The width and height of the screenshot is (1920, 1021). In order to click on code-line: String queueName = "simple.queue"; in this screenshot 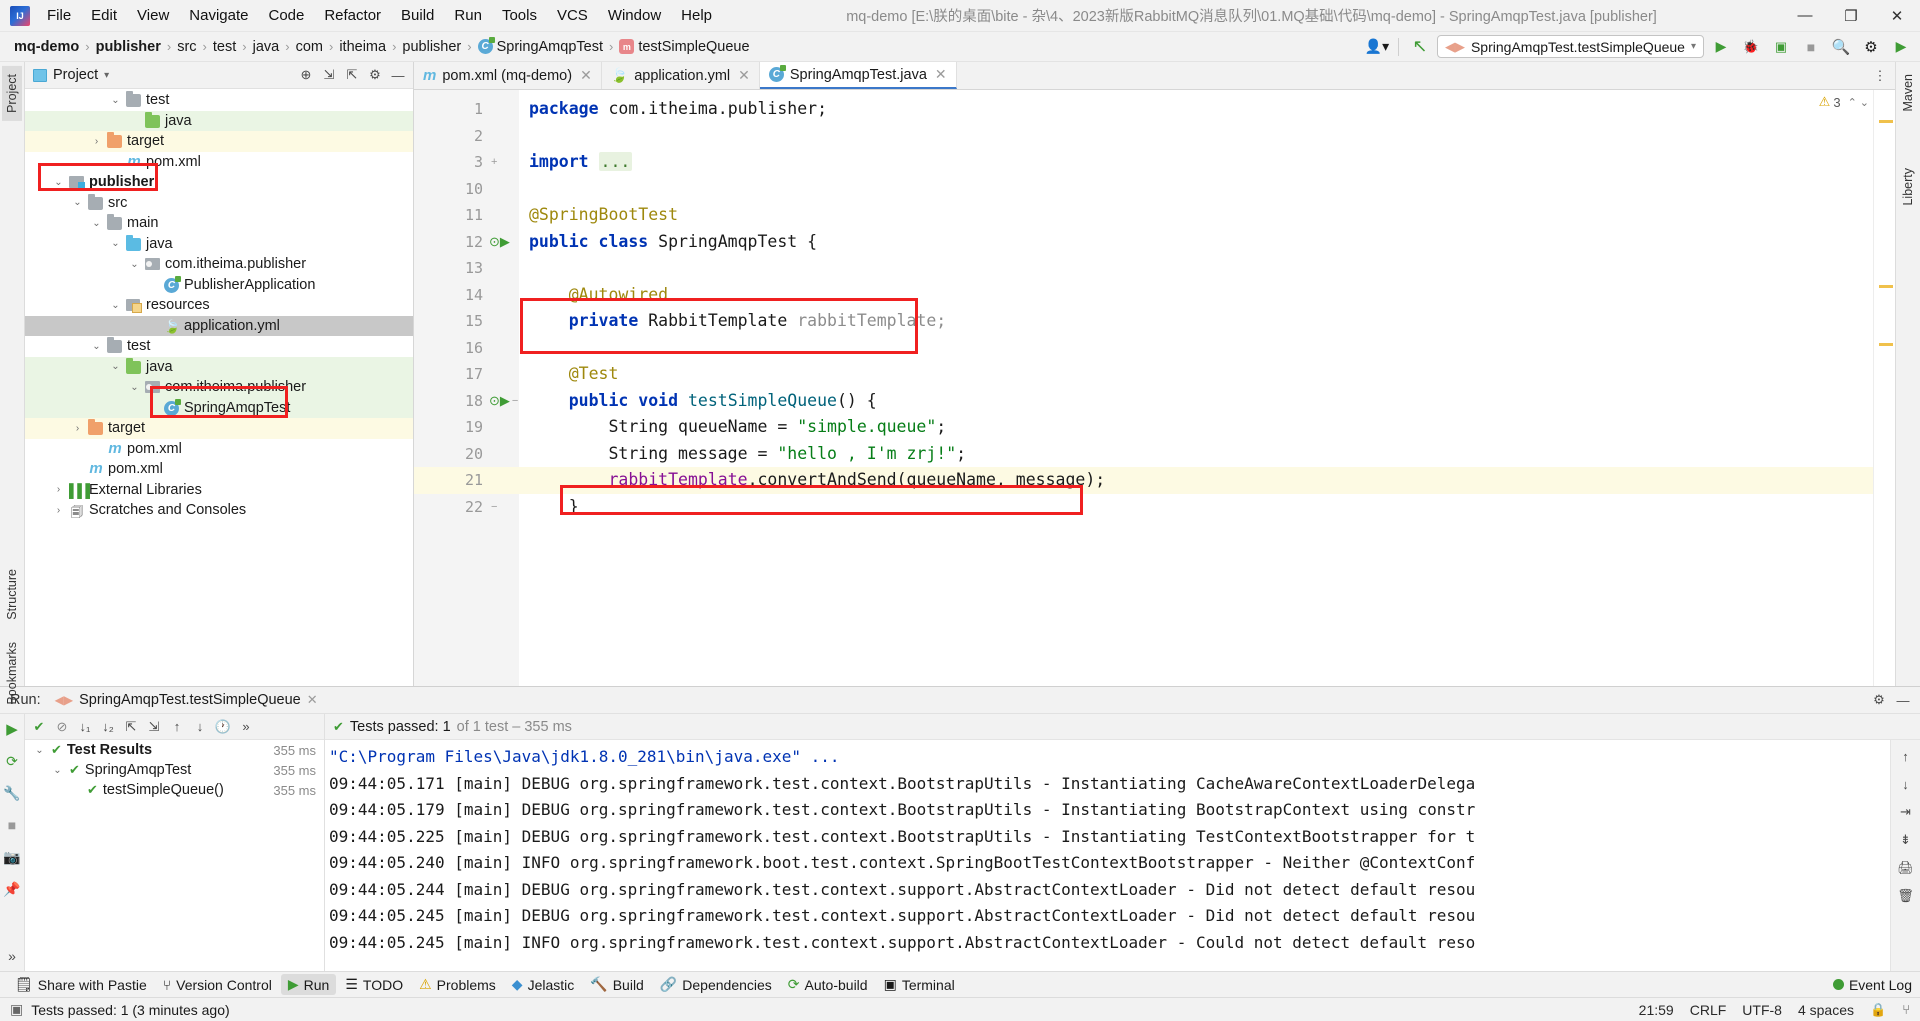, I will do `click(1196, 427)`.